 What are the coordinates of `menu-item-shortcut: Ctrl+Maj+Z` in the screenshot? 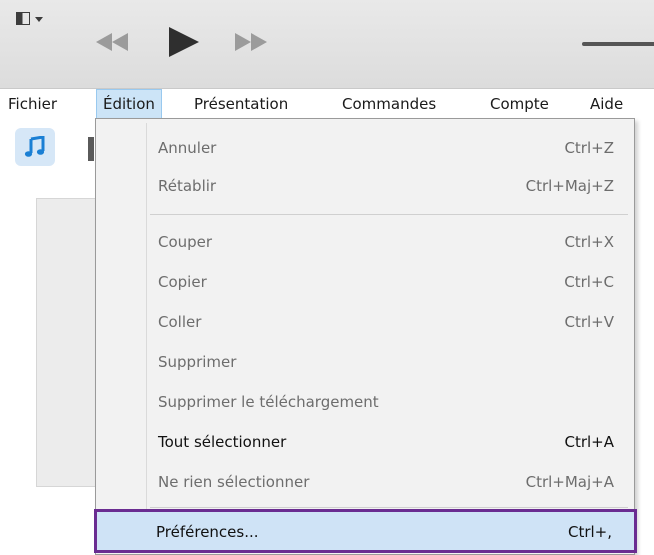 It's located at (569, 186).